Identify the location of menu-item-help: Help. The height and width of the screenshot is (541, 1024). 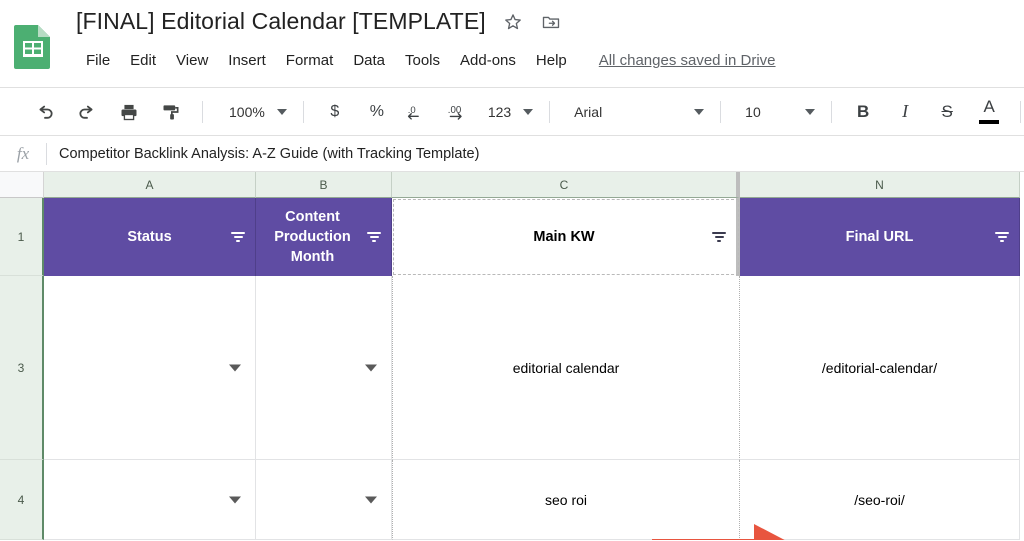
(551, 60).